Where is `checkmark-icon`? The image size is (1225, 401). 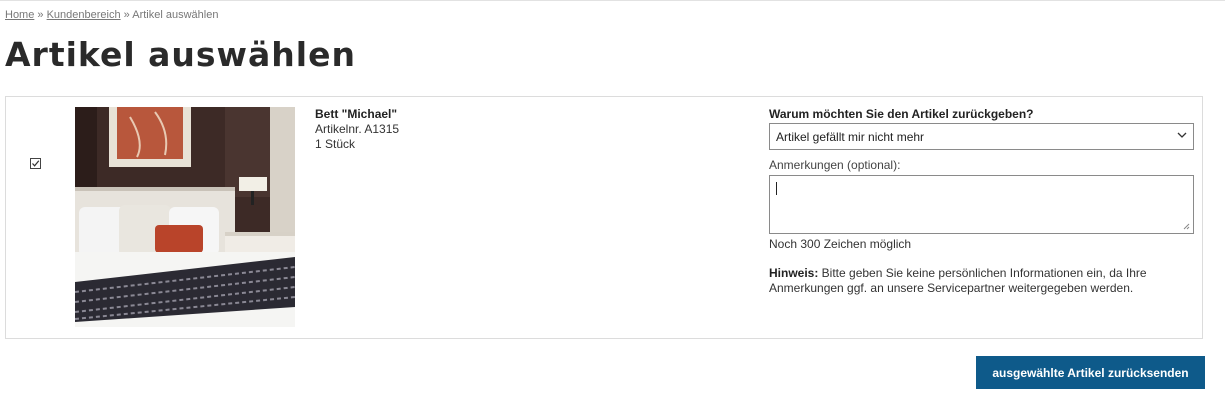 checkmark-icon is located at coordinates (36, 163).